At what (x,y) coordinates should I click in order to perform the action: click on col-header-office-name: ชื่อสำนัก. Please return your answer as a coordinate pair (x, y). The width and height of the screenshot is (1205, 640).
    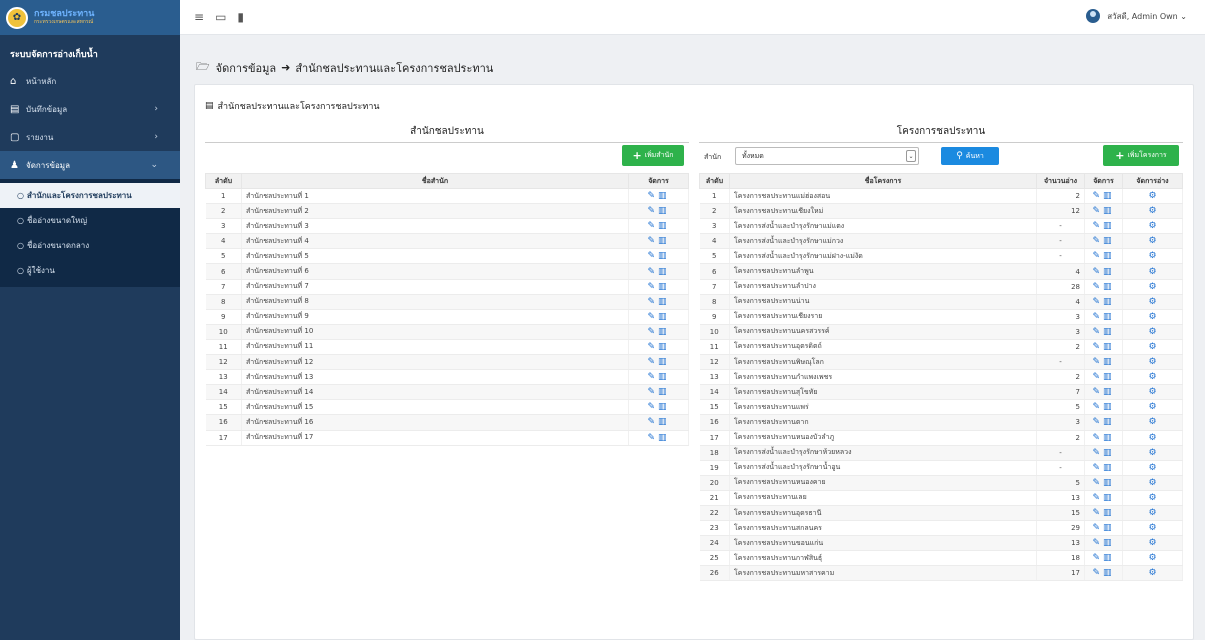
    Looking at the image, I should click on (435, 181).